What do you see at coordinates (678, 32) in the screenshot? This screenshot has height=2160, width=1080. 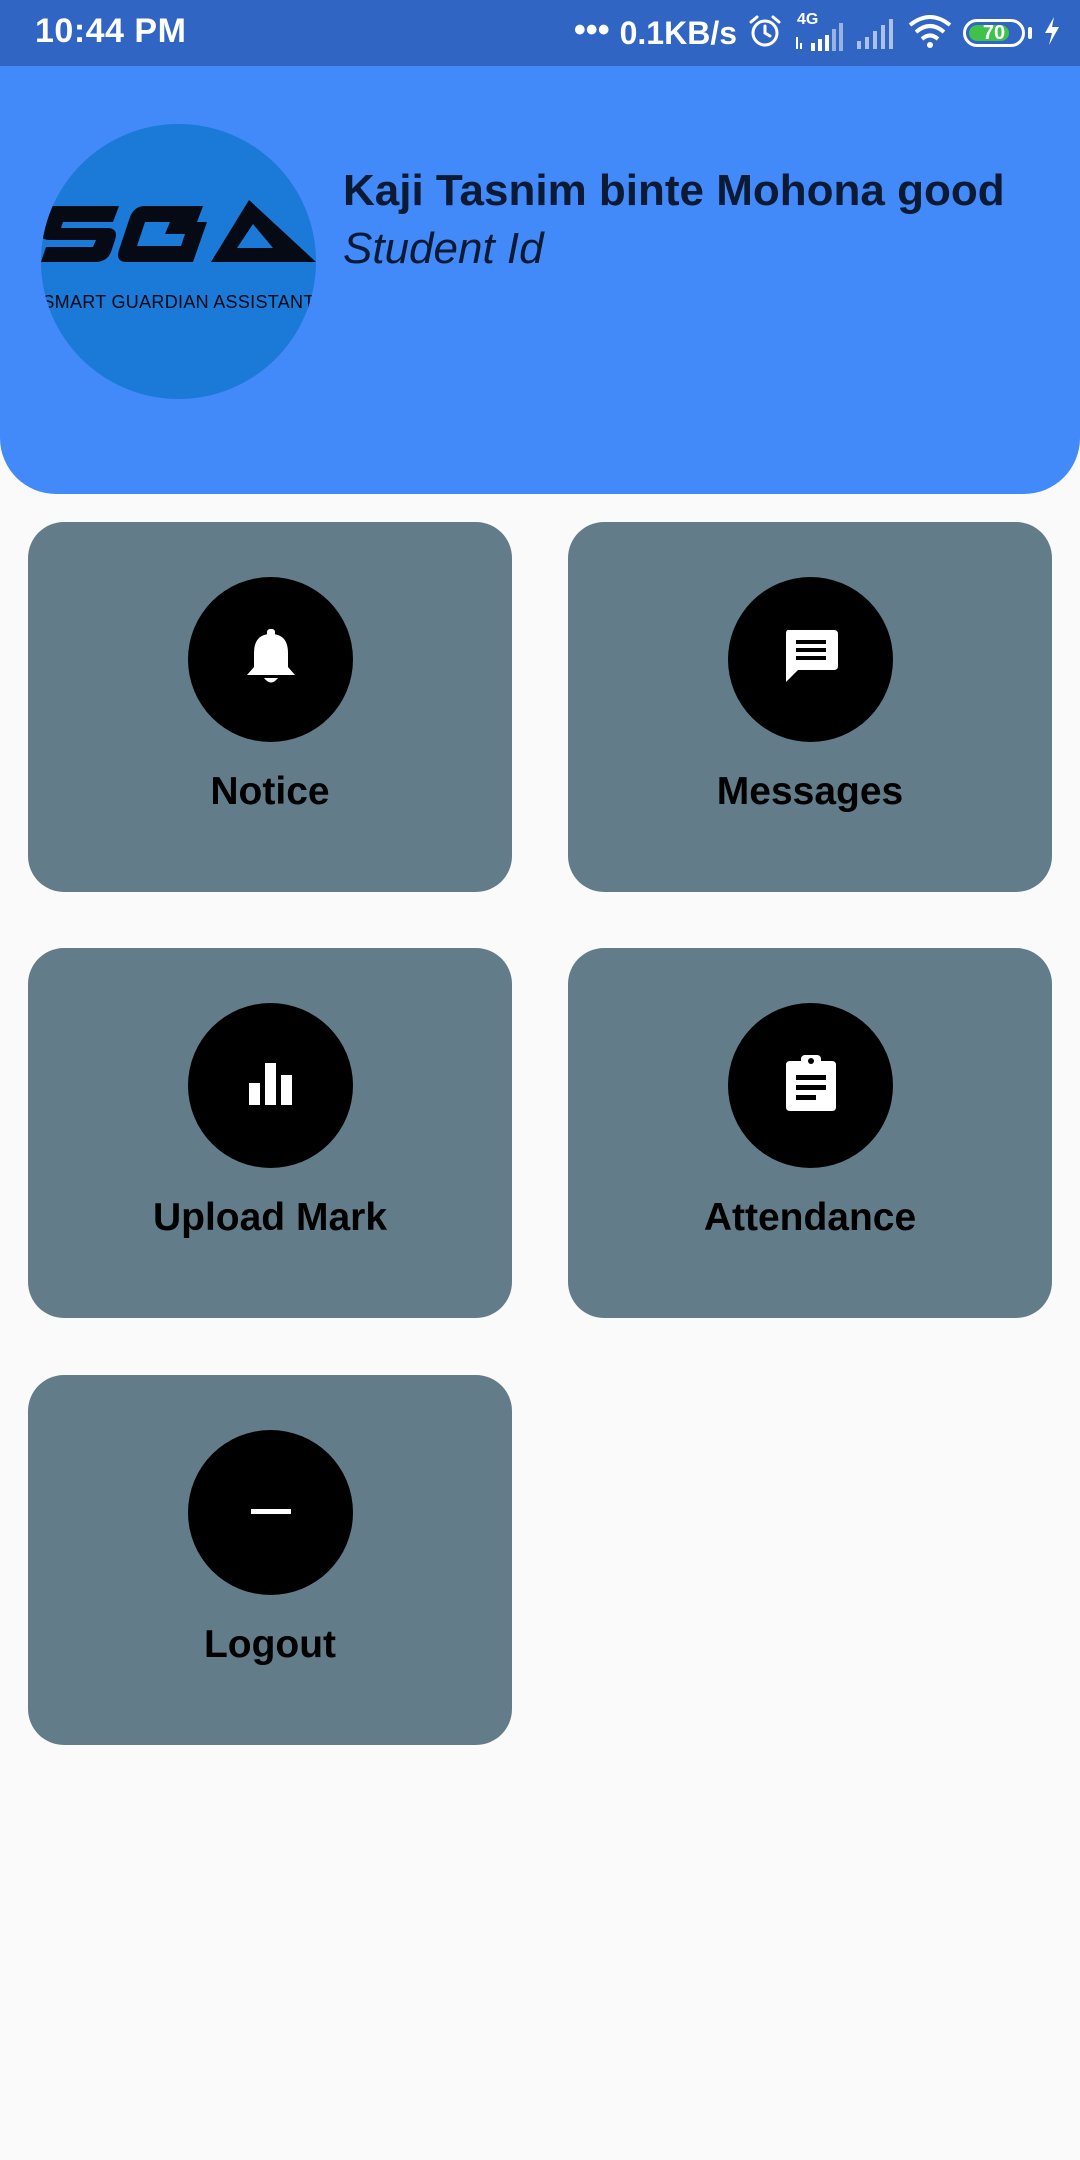 I see `network-speed: 0.1KB/s` at bounding box center [678, 32].